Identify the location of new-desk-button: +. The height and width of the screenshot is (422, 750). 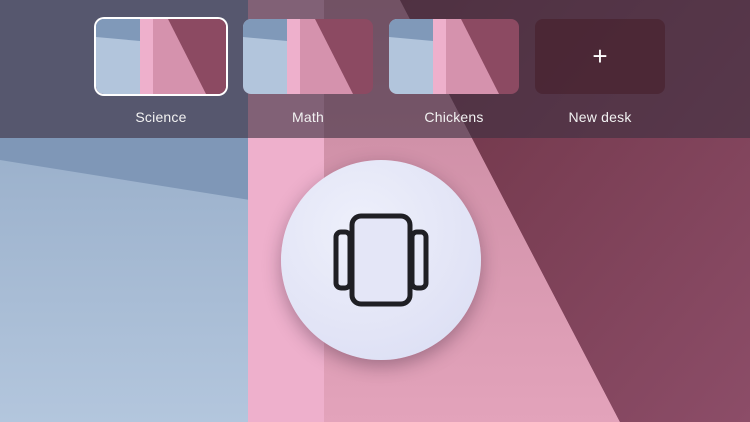
(600, 56).